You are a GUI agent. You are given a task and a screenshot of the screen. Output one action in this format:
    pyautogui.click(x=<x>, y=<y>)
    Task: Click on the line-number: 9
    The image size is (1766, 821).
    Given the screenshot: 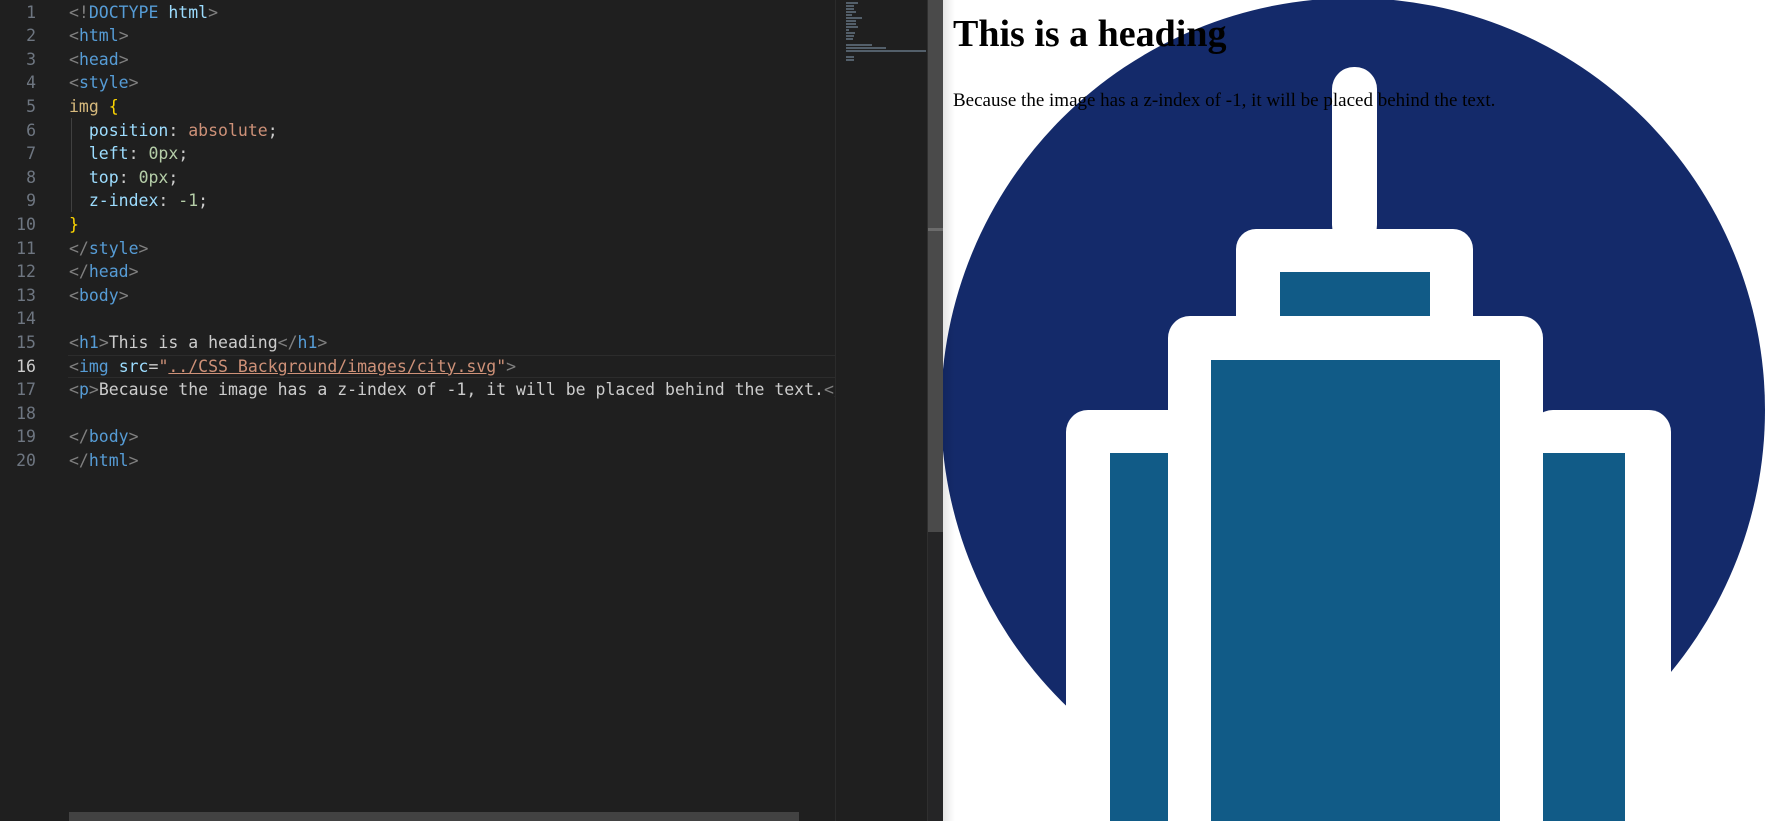 What is the action you would take?
    pyautogui.click(x=31, y=201)
    